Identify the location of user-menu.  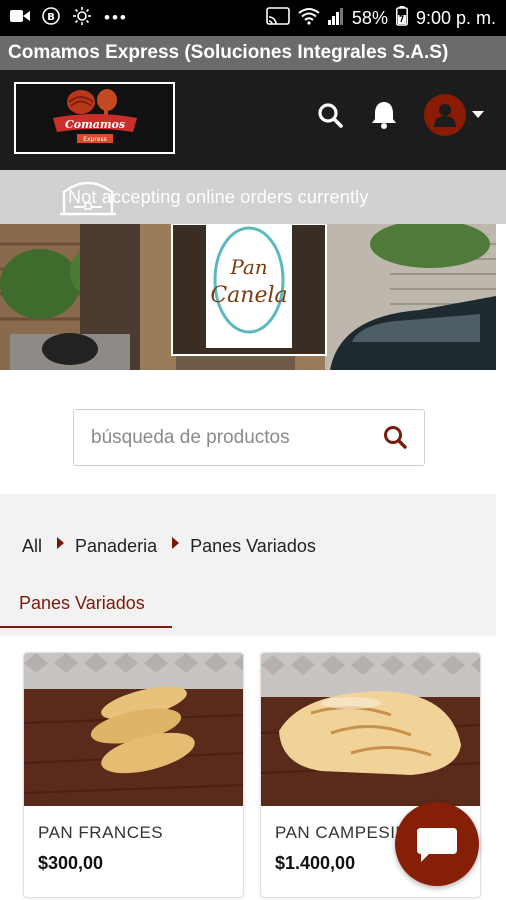
(454, 115).